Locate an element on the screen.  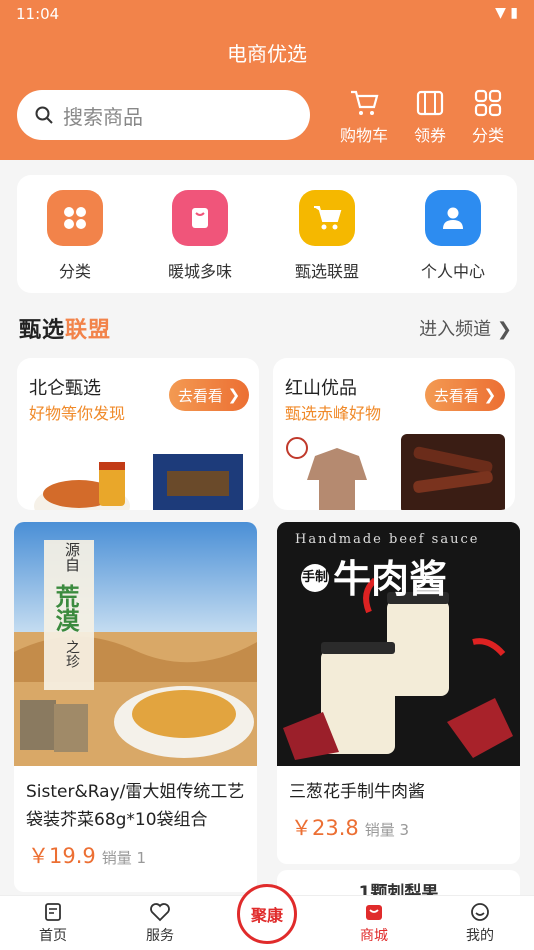
product-image: 源自 荒漠 之珍 is located at coordinates (135, 644).